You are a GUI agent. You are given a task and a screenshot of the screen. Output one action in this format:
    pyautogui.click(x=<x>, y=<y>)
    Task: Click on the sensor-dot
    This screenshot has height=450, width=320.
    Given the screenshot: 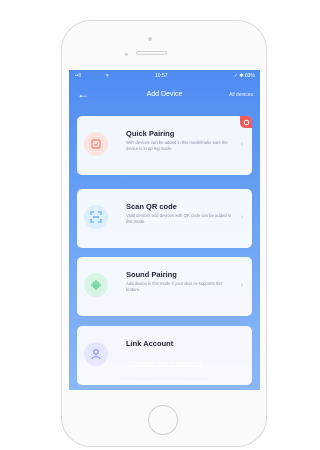 What is the action you would take?
    pyautogui.click(x=126, y=54)
    